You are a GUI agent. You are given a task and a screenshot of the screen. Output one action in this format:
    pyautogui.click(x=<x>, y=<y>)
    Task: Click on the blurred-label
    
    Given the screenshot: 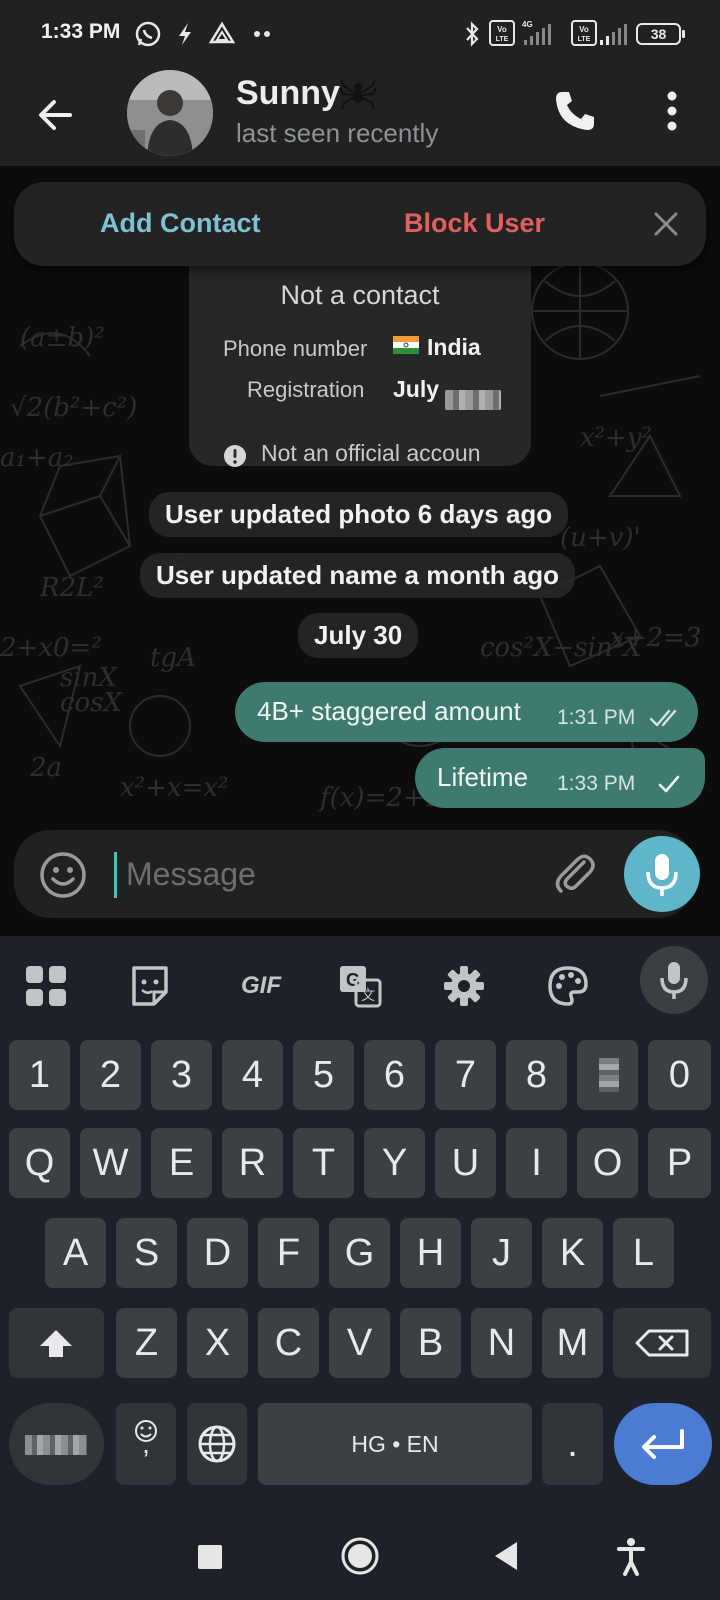 What is the action you would take?
    pyautogui.click(x=56, y=1445)
    